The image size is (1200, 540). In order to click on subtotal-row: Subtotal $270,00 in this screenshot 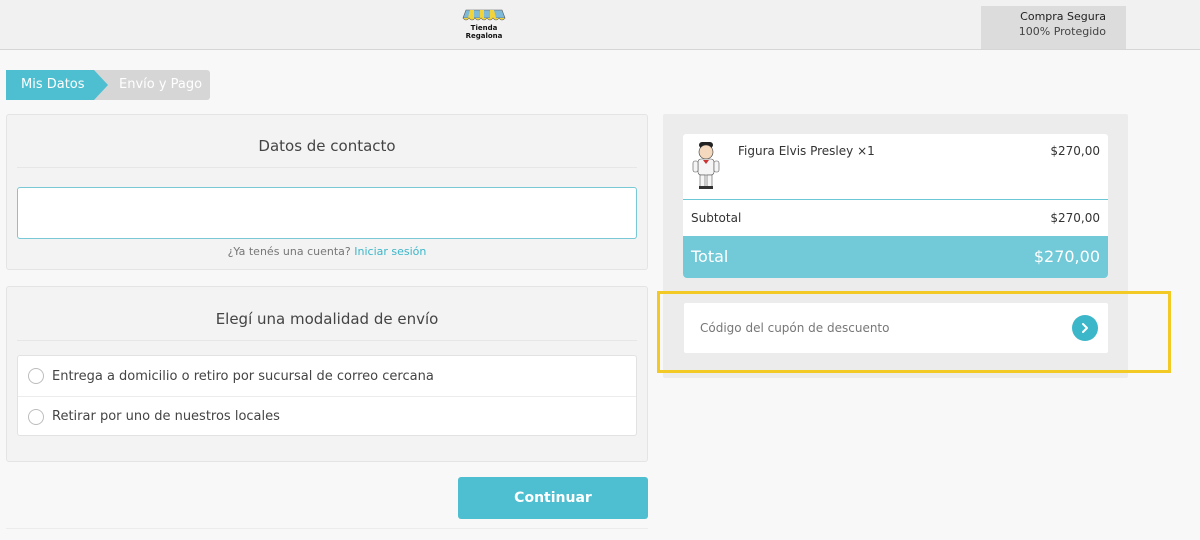, I will do `click(895, 218)`.